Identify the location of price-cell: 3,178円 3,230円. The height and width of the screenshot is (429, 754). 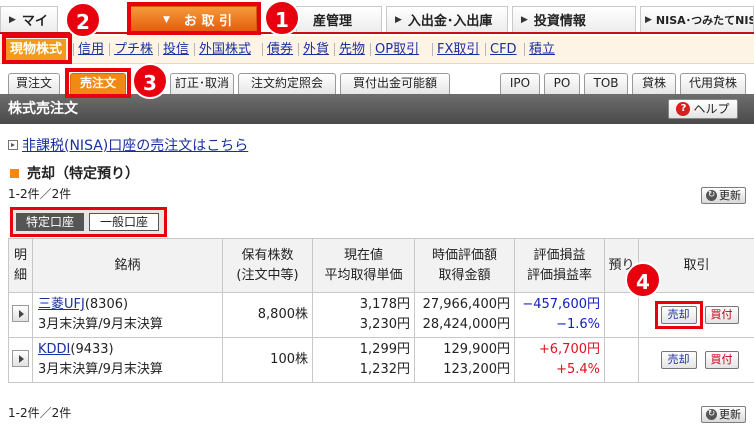
(363, 315).